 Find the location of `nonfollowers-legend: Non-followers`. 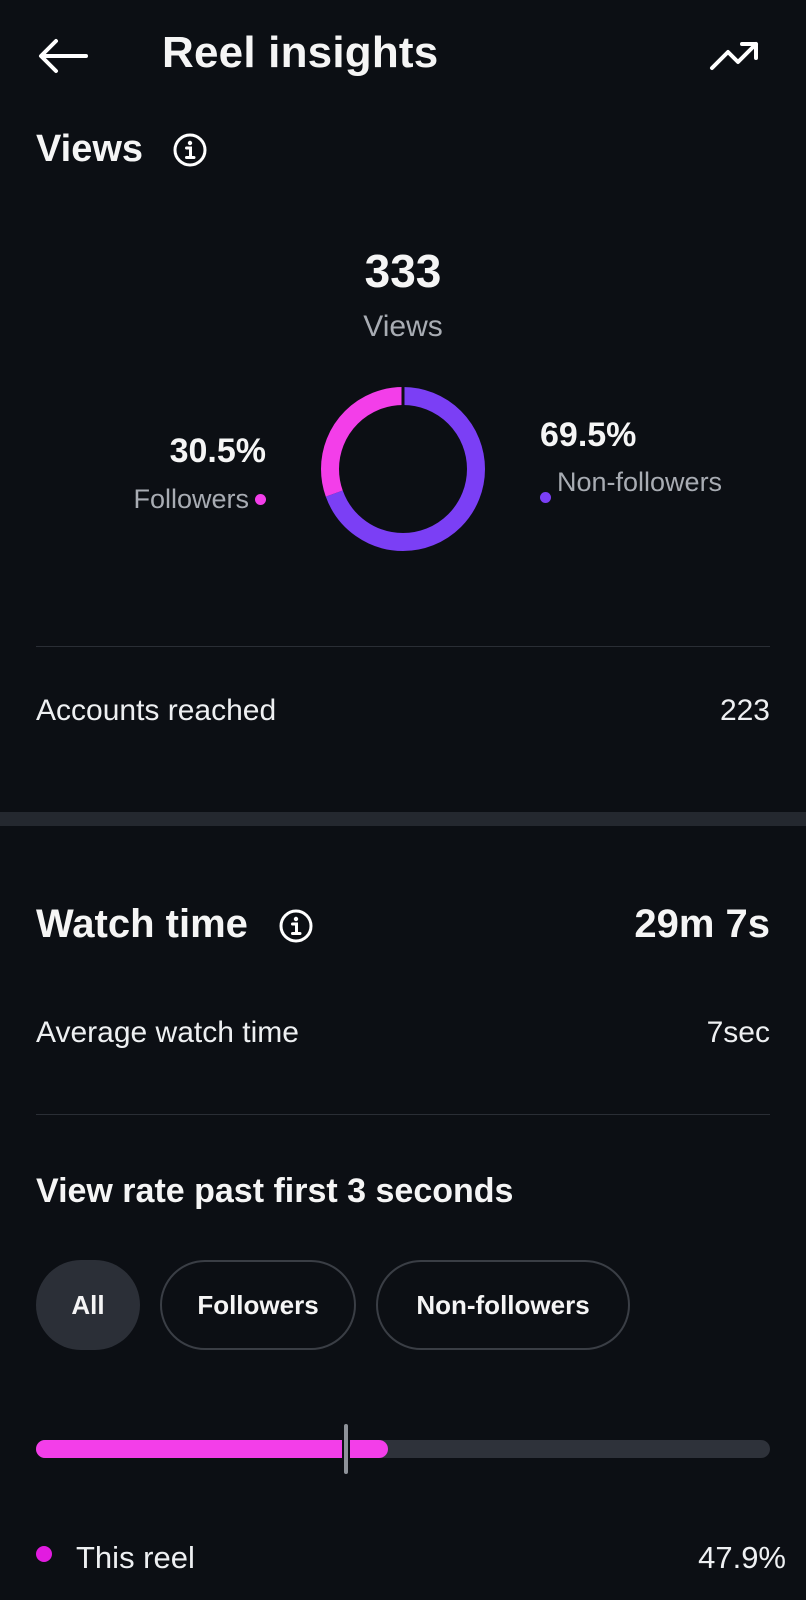

nonfollowers-legend: Non-followers is located at coordinates (635, 483).